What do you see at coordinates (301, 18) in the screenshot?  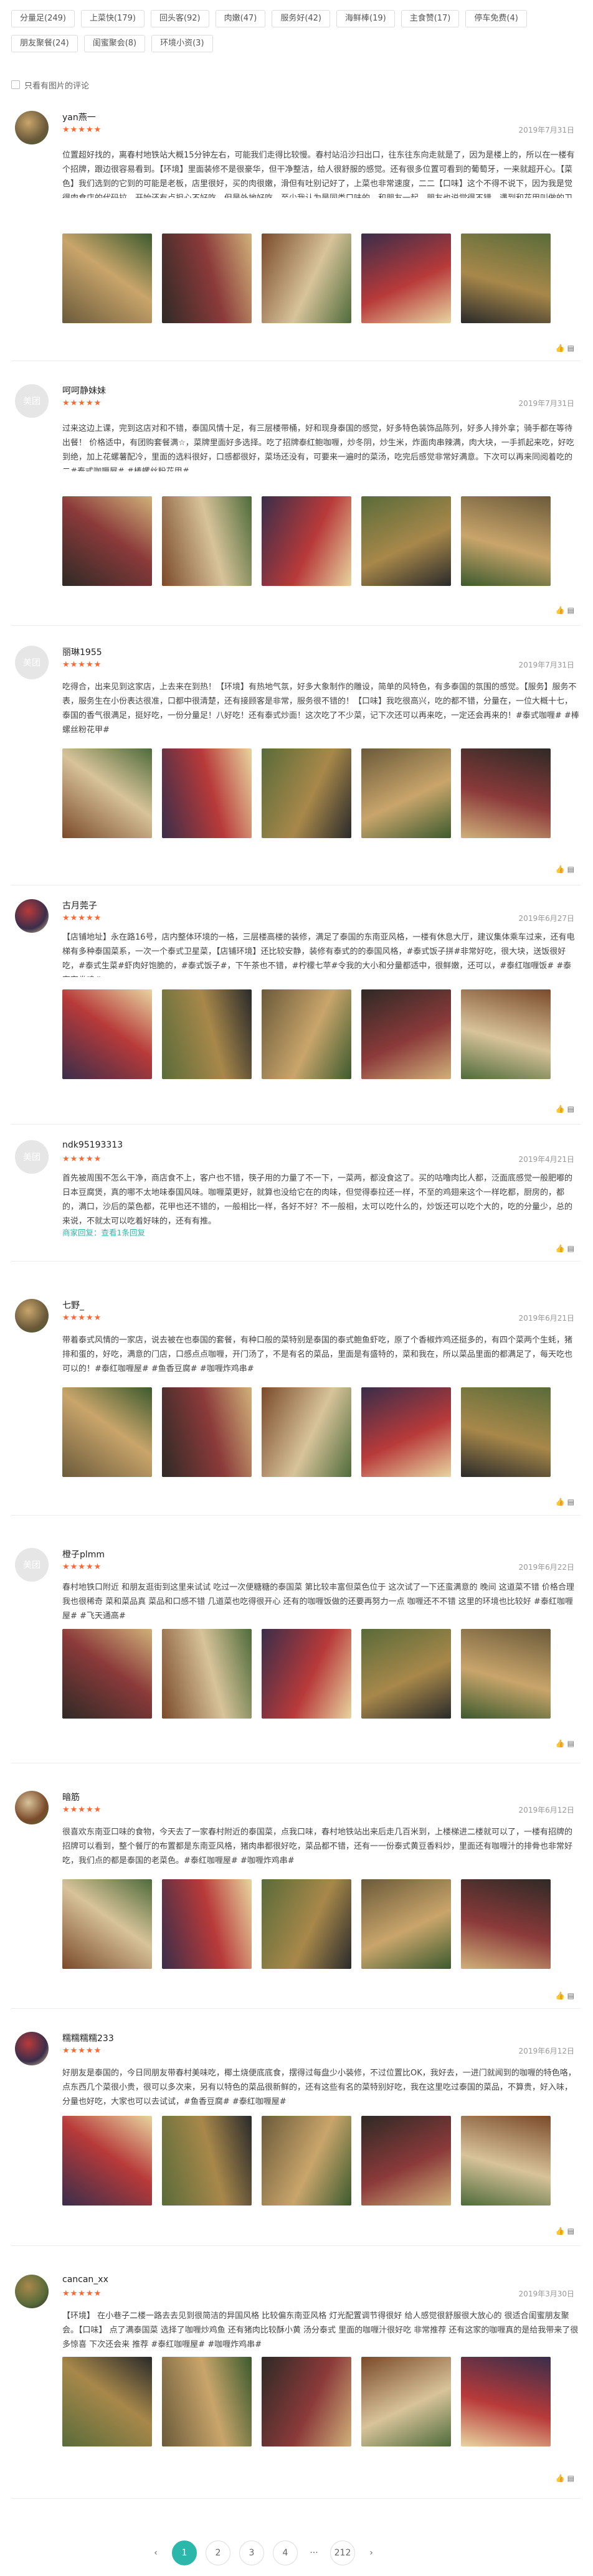 I see `review-tag: 服务好(42)` at bounding box center [301, 18].